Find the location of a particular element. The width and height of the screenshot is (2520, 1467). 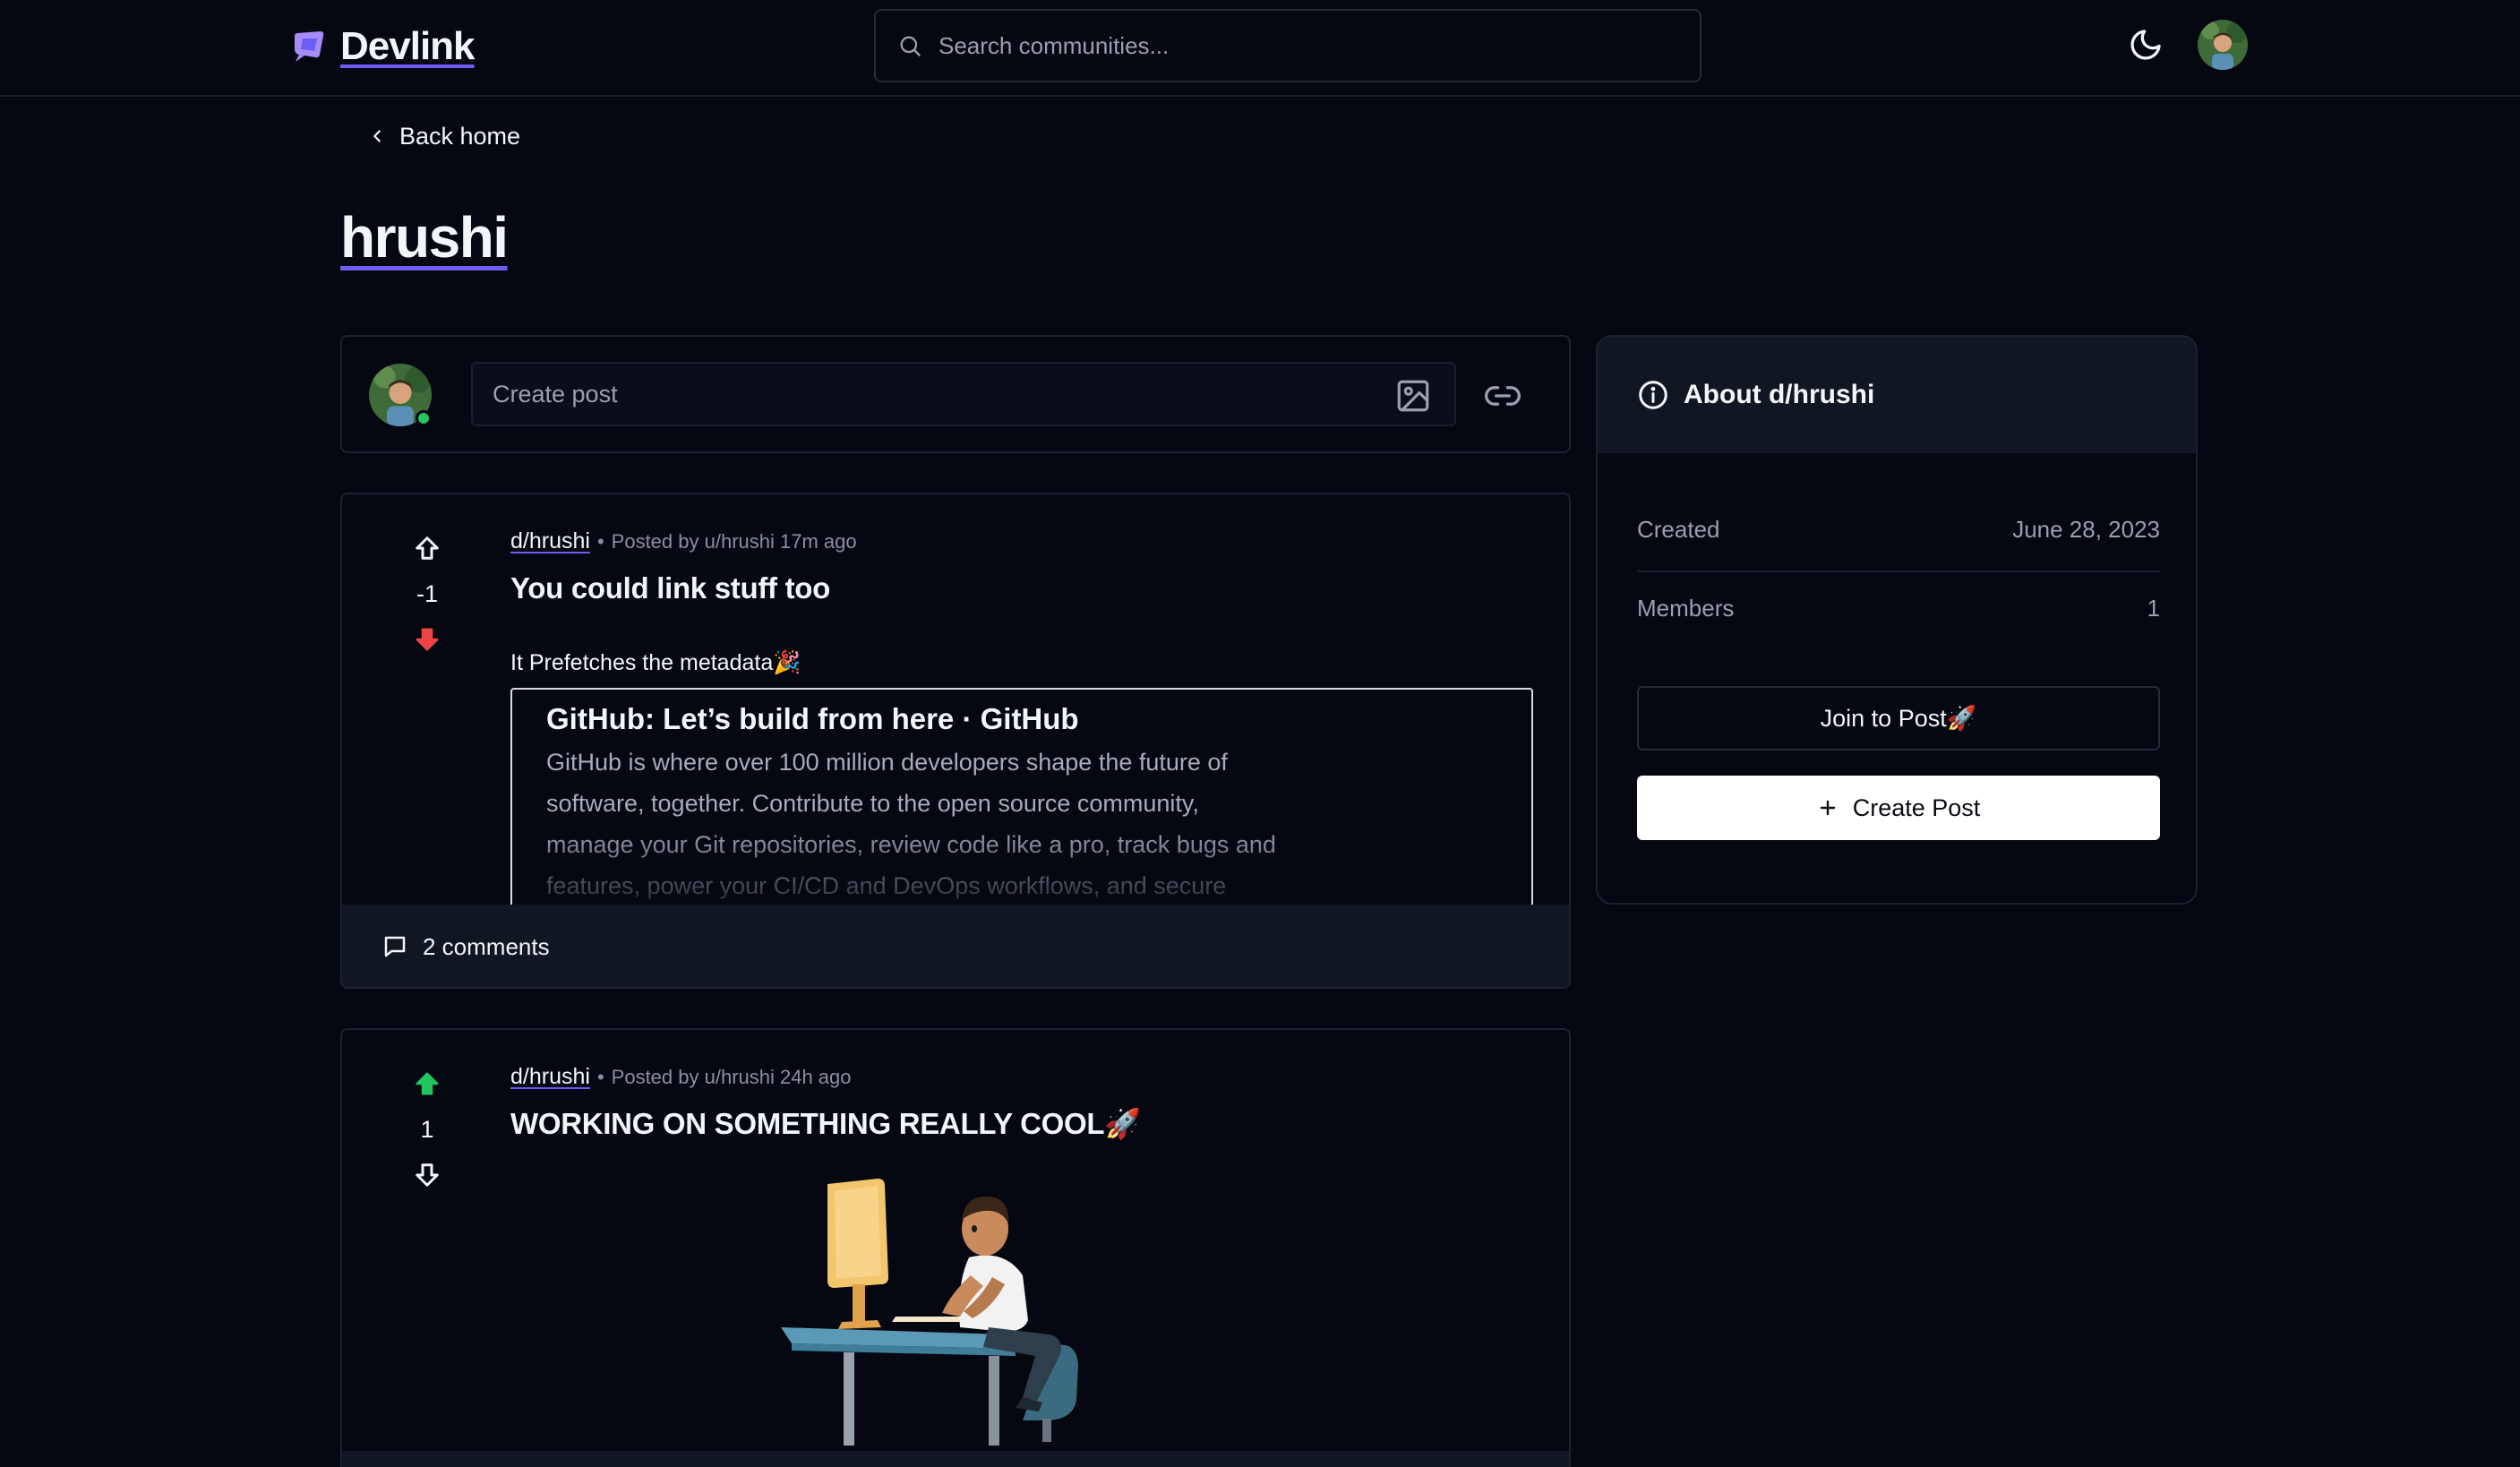

create-post-bar is located at coordinates (956, 394).